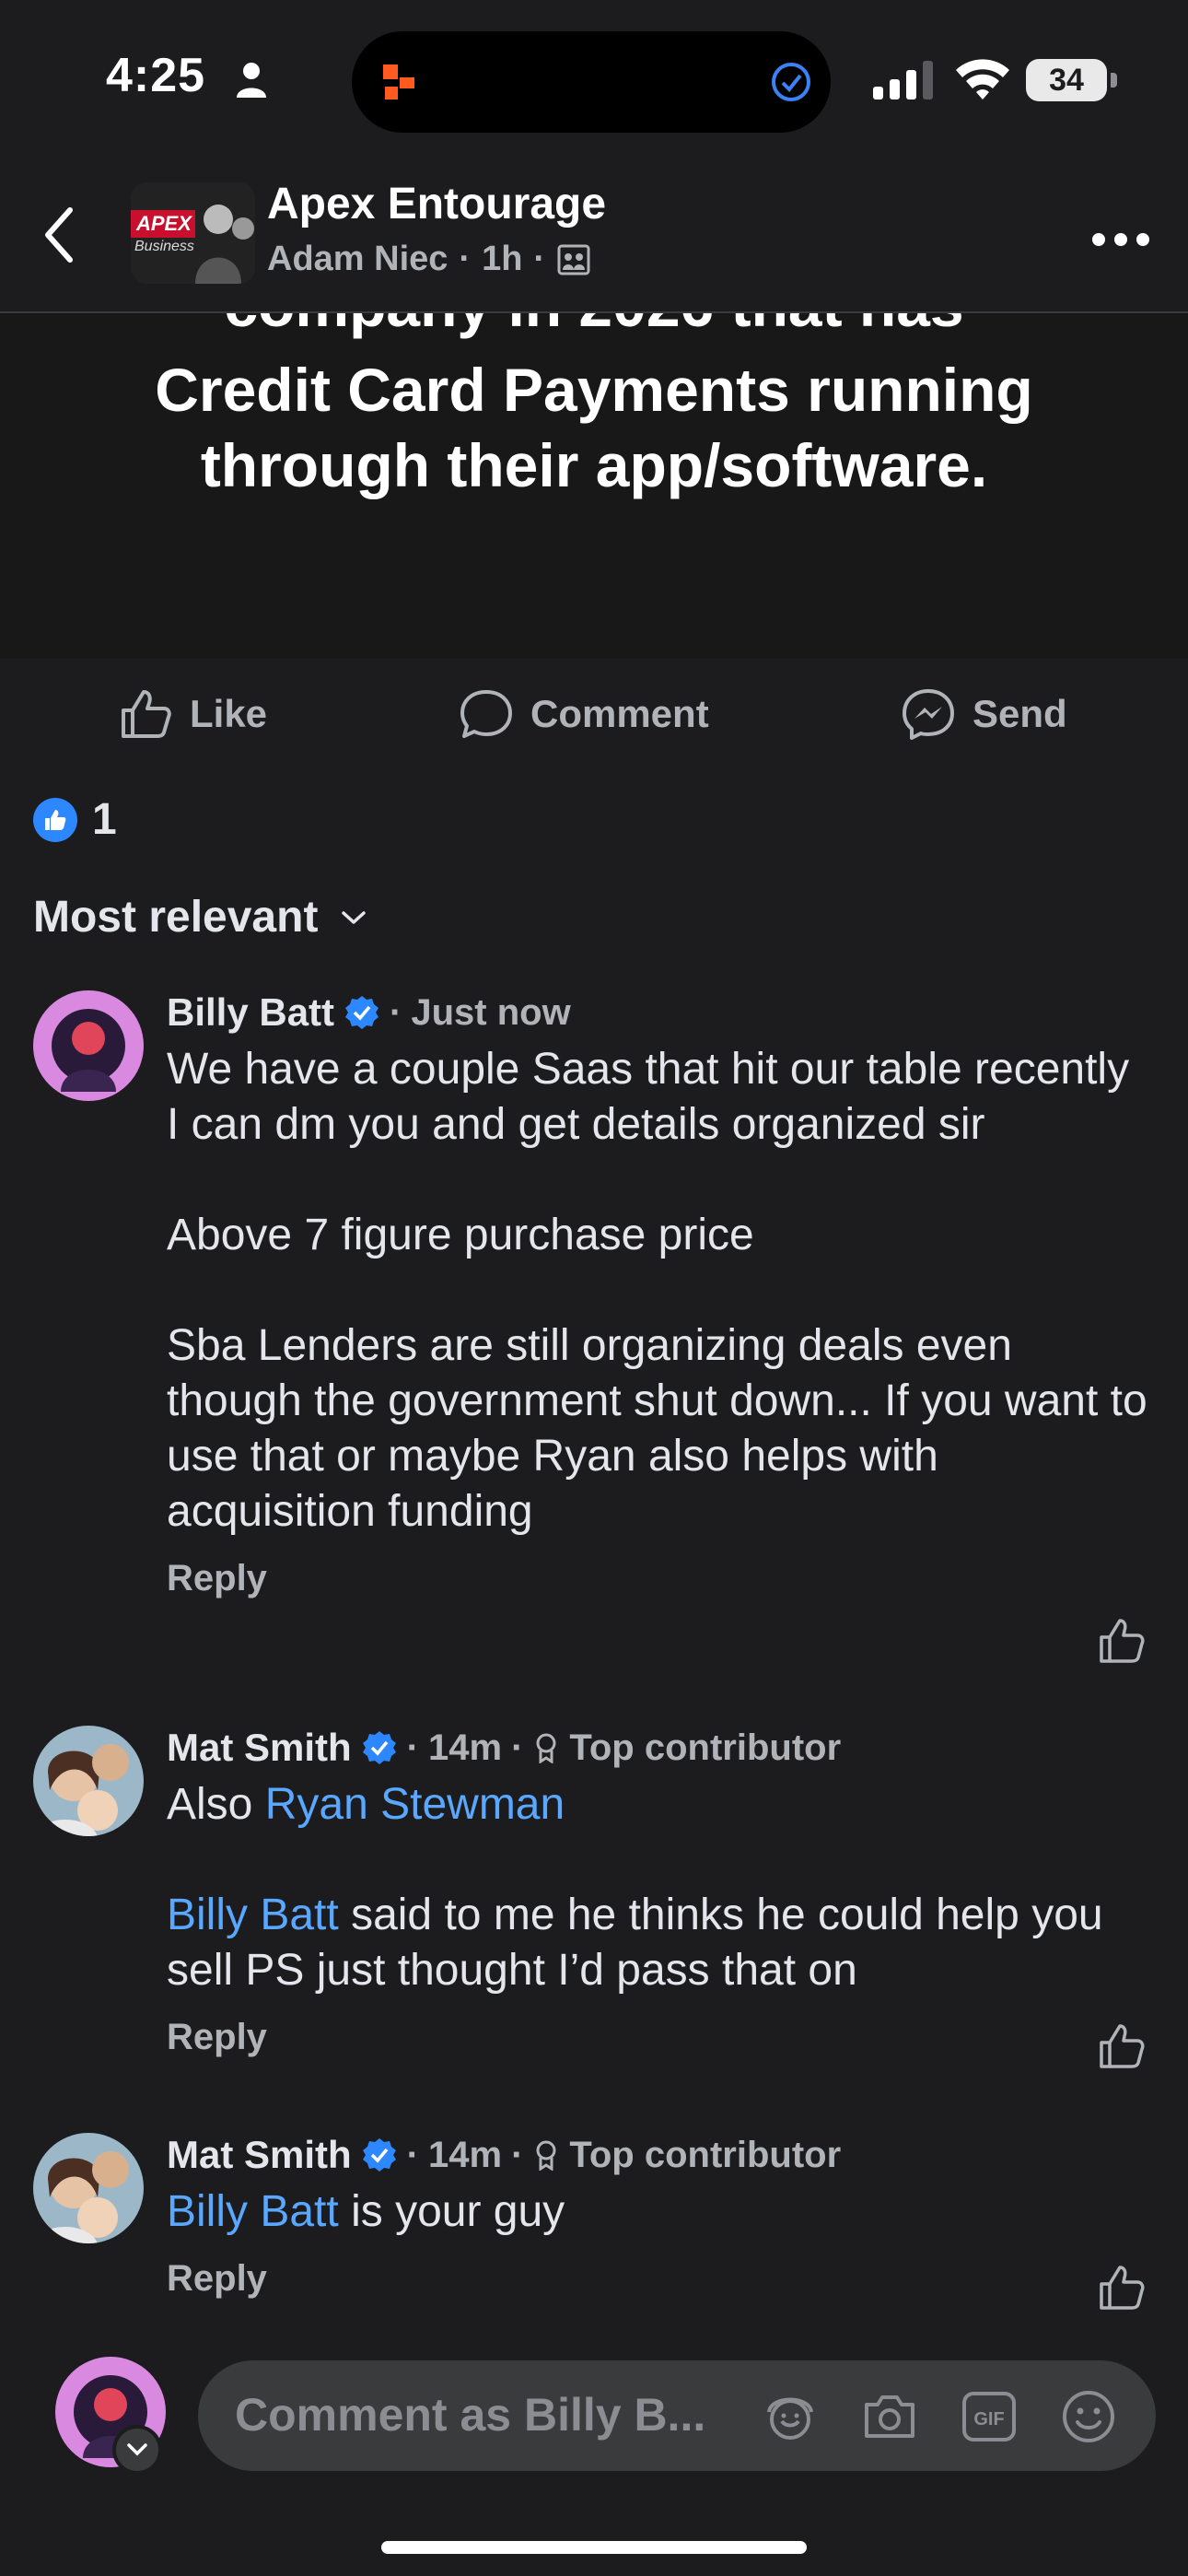  Describe the element at coordinates (164, 246) in the screenshot. I see `thumb-text-2: Business` at that location.